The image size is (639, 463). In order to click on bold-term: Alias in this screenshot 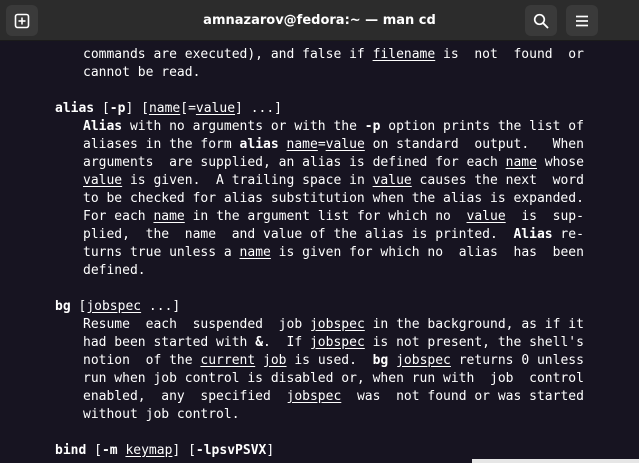, I will do `click(533, 234)`.